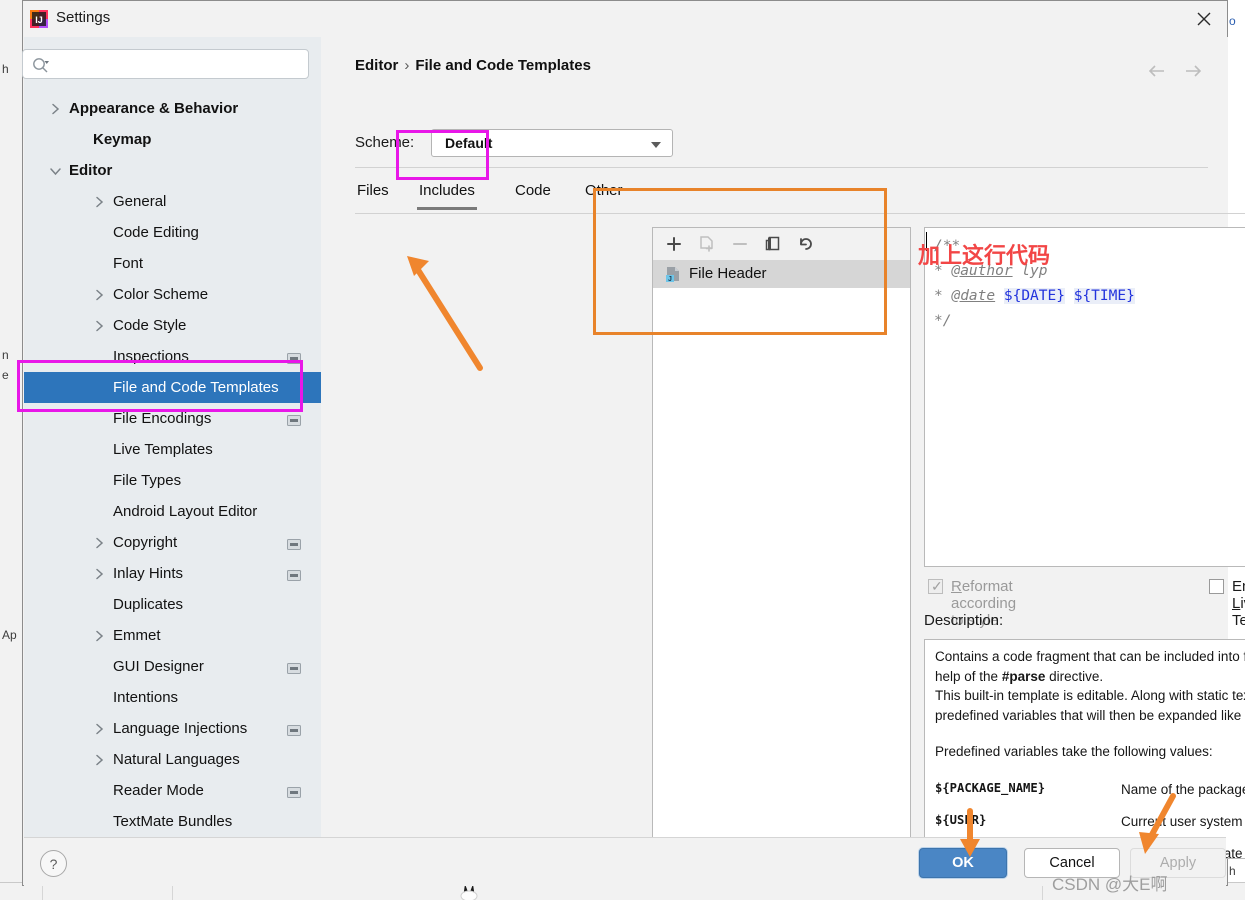  I want to click on time-variable: ${TIME}, so click(1104, 296).